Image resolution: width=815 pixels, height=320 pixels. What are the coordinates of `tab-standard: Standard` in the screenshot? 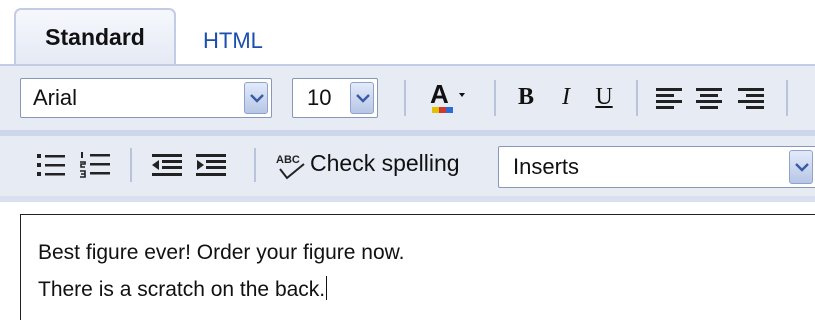 It's located at (95, 37).